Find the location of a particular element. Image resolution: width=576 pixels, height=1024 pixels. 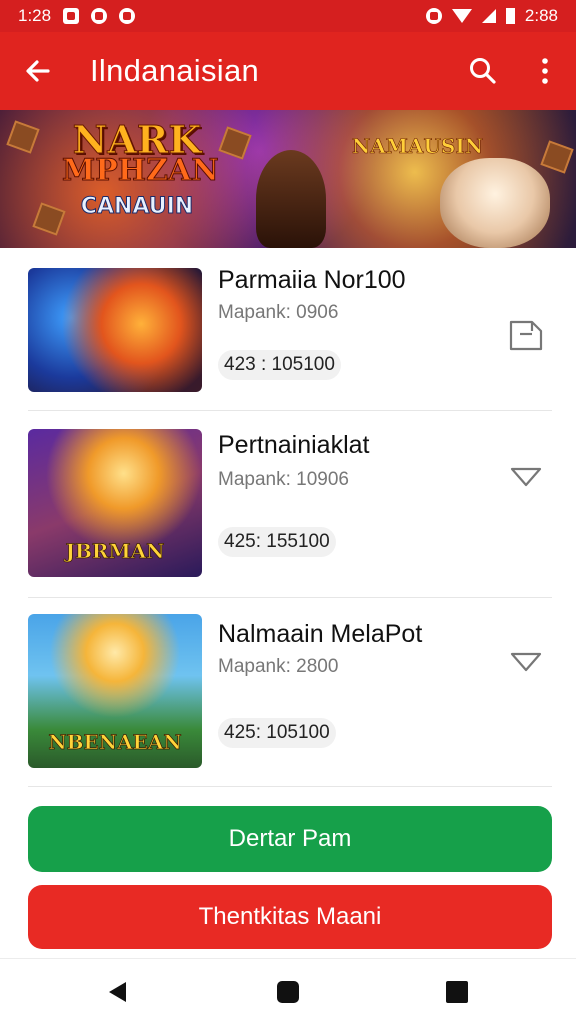

item-thumbnail: JBRMAN is located at coordinates (115, 503).